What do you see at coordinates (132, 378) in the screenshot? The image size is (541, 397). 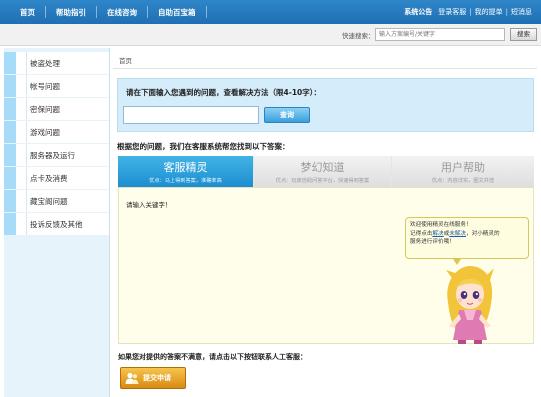 I see `user-icon` at bounding box center [132, 378].